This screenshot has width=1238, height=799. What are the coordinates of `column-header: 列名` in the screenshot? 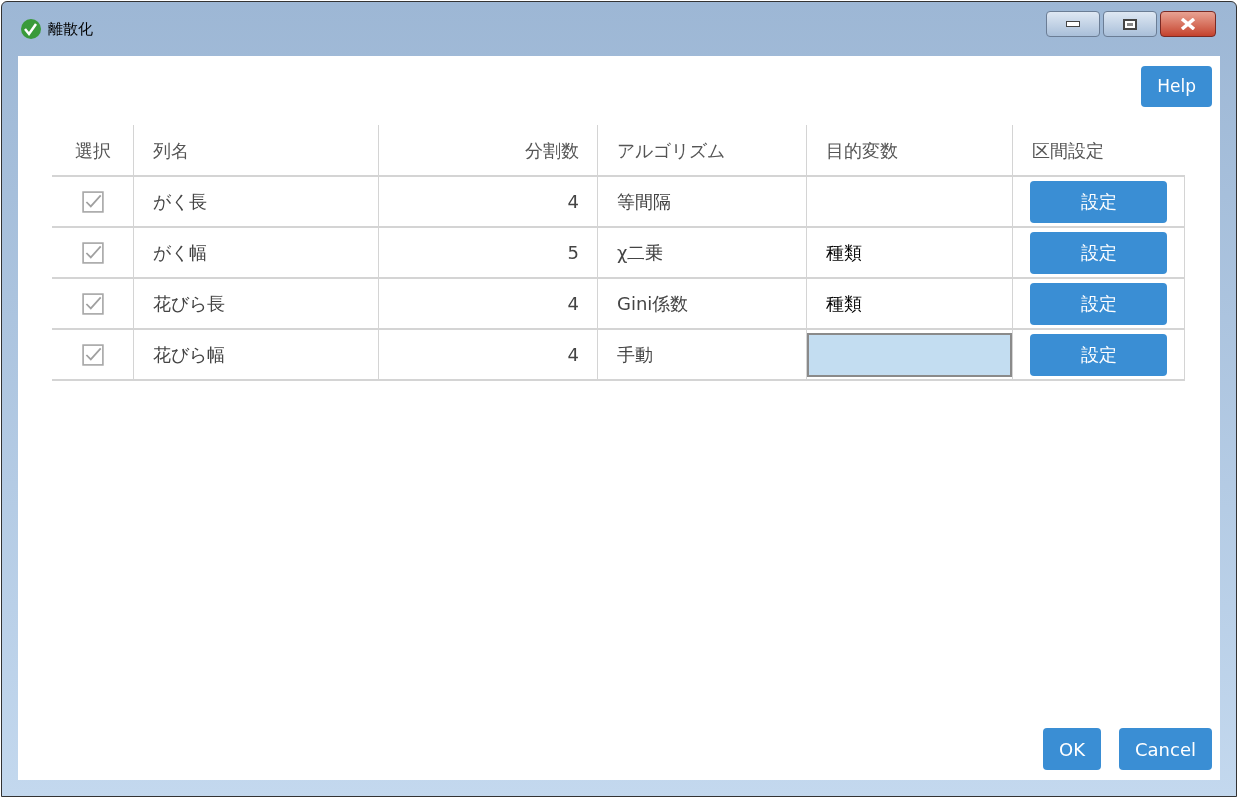 It's located at (171, 150).